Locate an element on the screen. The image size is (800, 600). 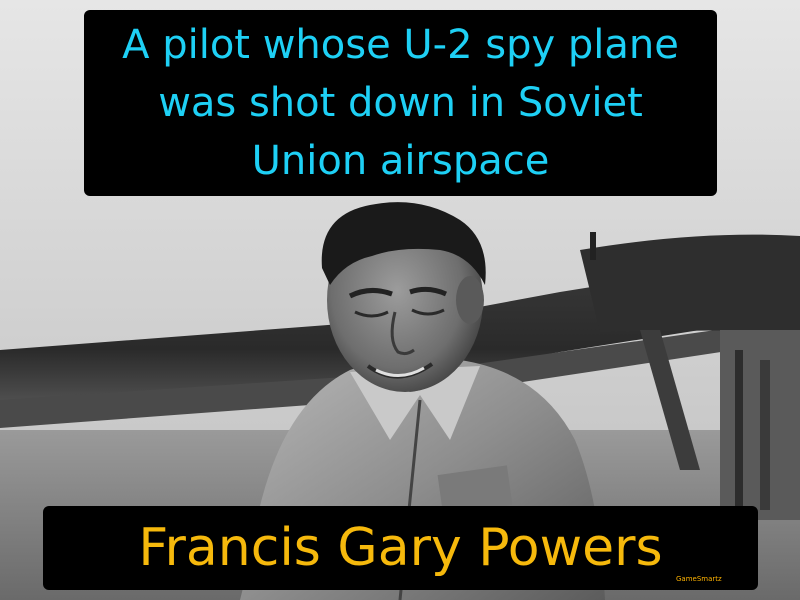
term-box: Francis Gary Powers is located at coordinates (400, 548).